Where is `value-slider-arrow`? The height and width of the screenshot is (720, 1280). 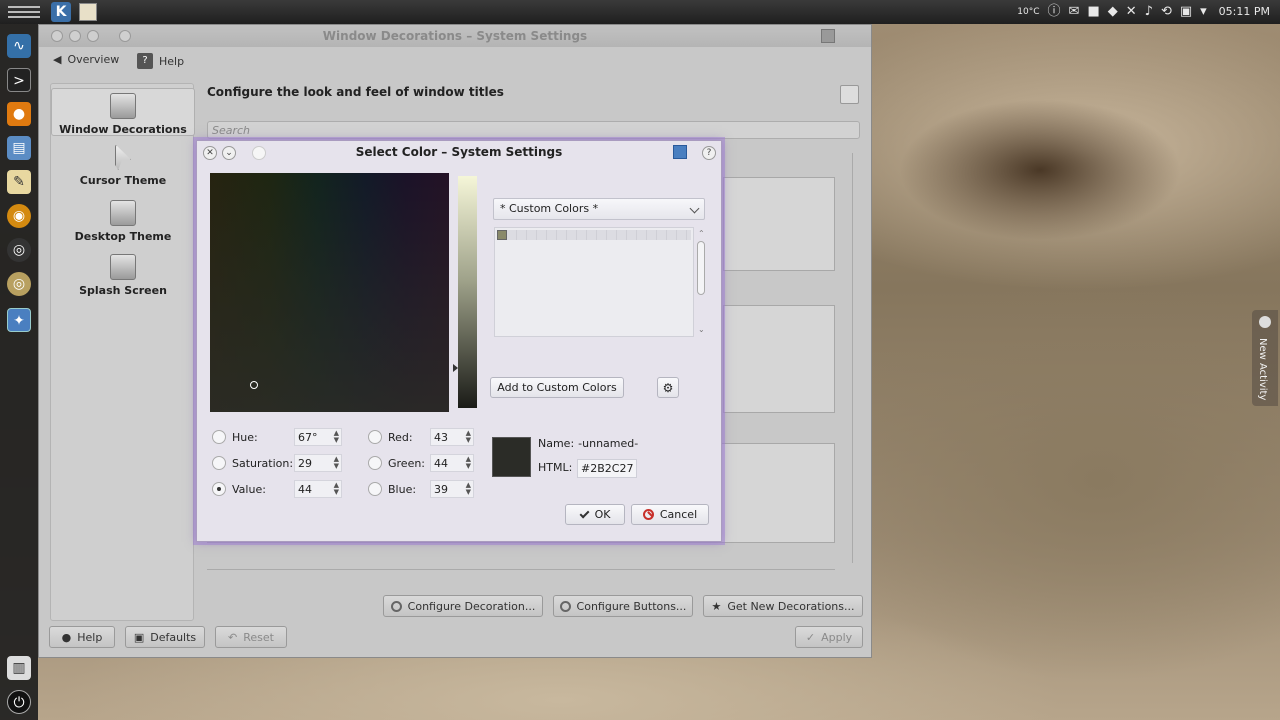 value-slider-arrow is located at coordinates (455, 368).